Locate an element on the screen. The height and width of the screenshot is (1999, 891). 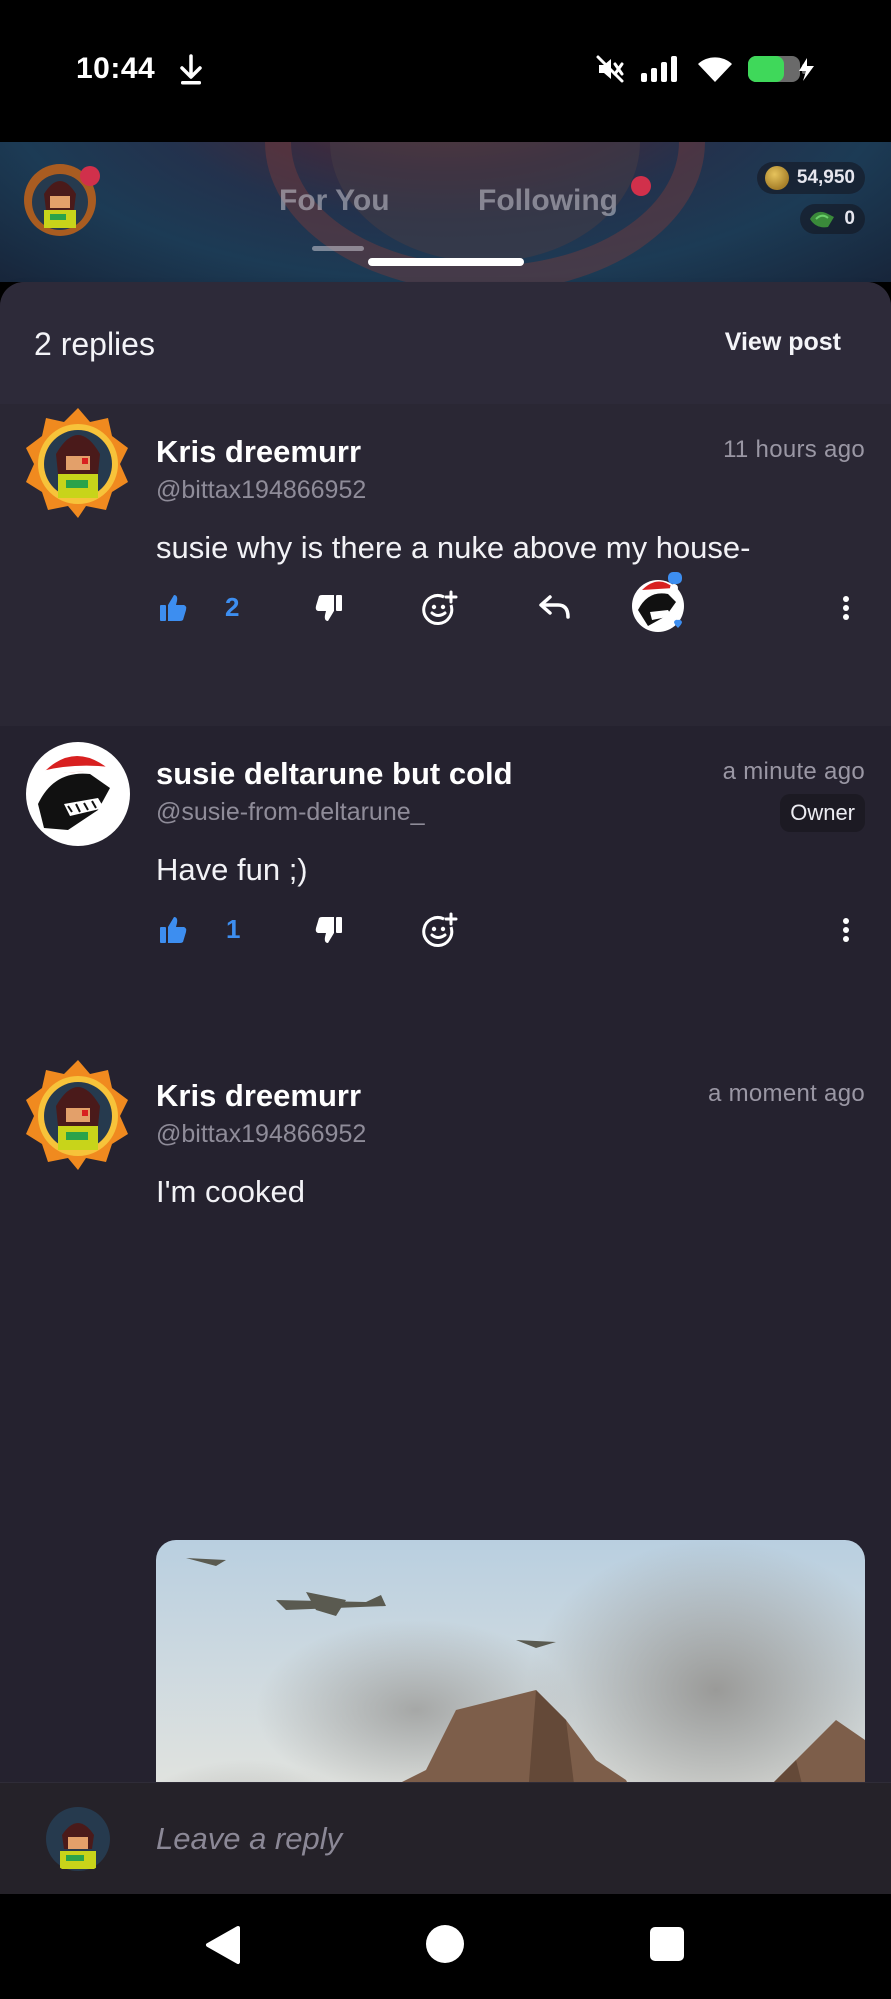
like-count: 1 is located at coordinates (233, 929).